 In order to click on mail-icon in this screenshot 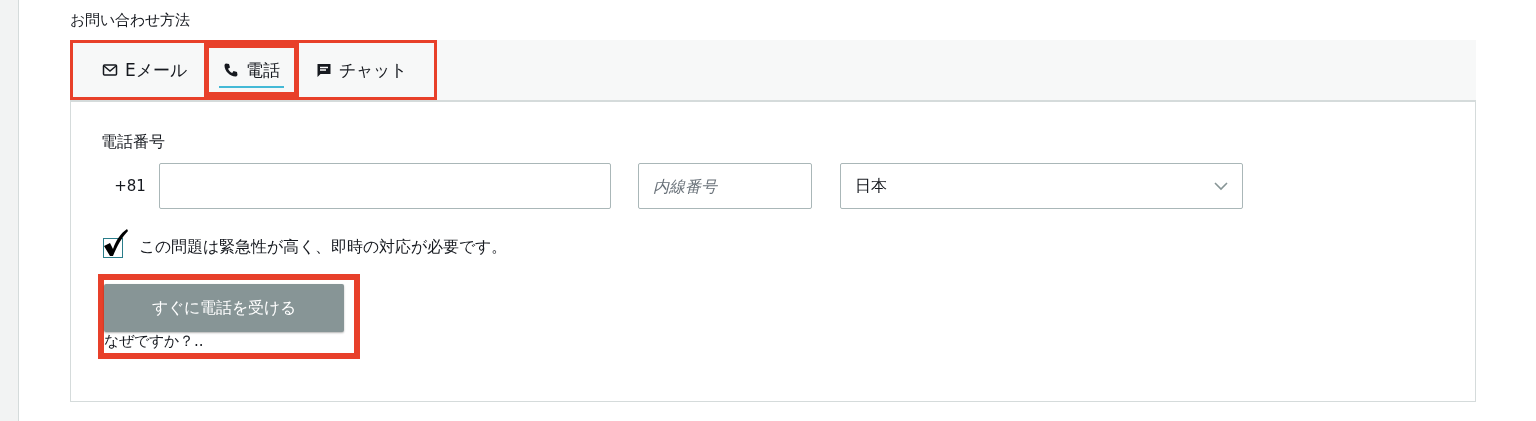, I will do `click(110, 70)`.